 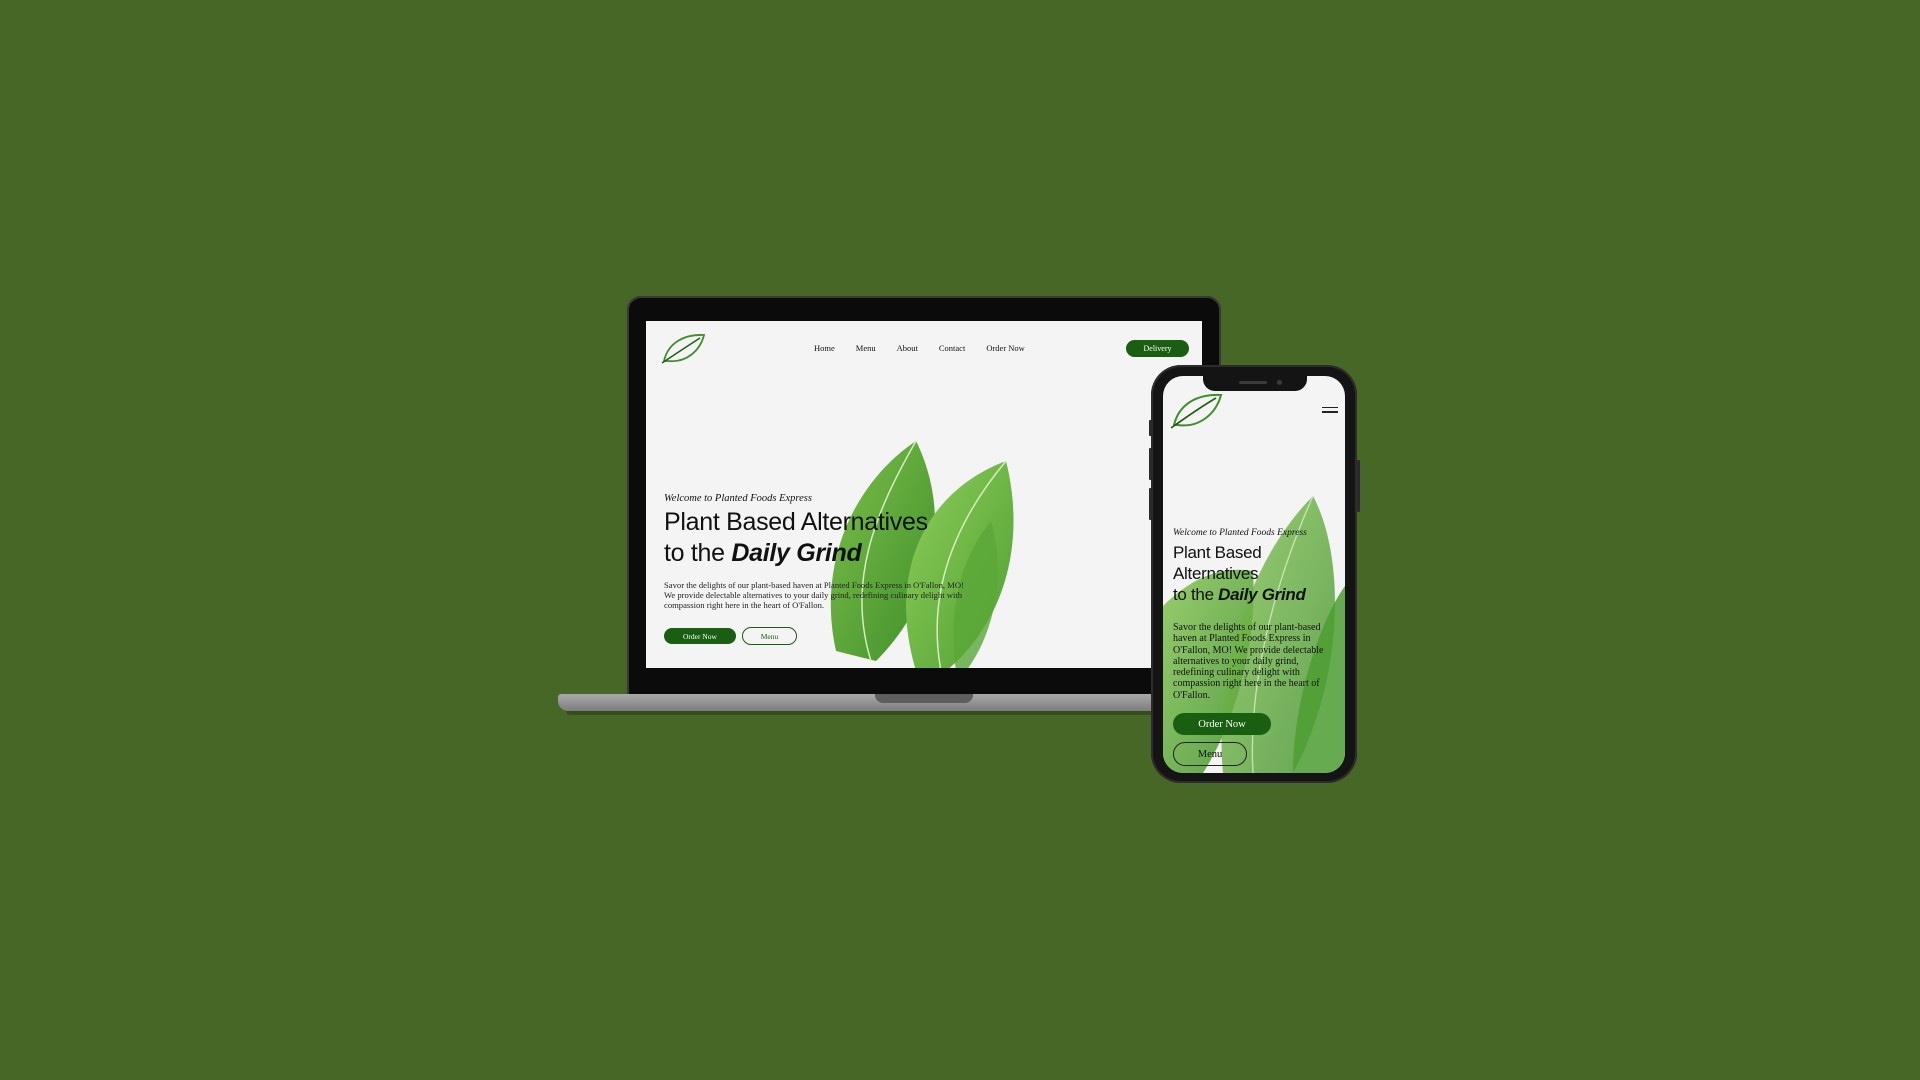 I want to click on nav-item-home: Home, so click(x=824, y=348).